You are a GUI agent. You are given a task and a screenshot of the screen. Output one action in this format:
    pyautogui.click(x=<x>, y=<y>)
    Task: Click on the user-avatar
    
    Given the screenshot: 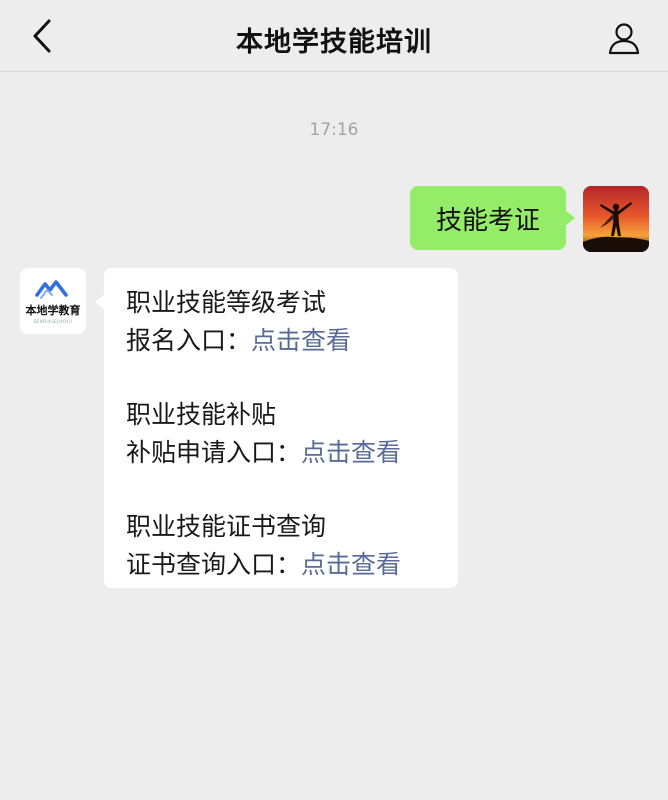 What is the action you would take?
    pyautogui.click(x=616, y=219)
    